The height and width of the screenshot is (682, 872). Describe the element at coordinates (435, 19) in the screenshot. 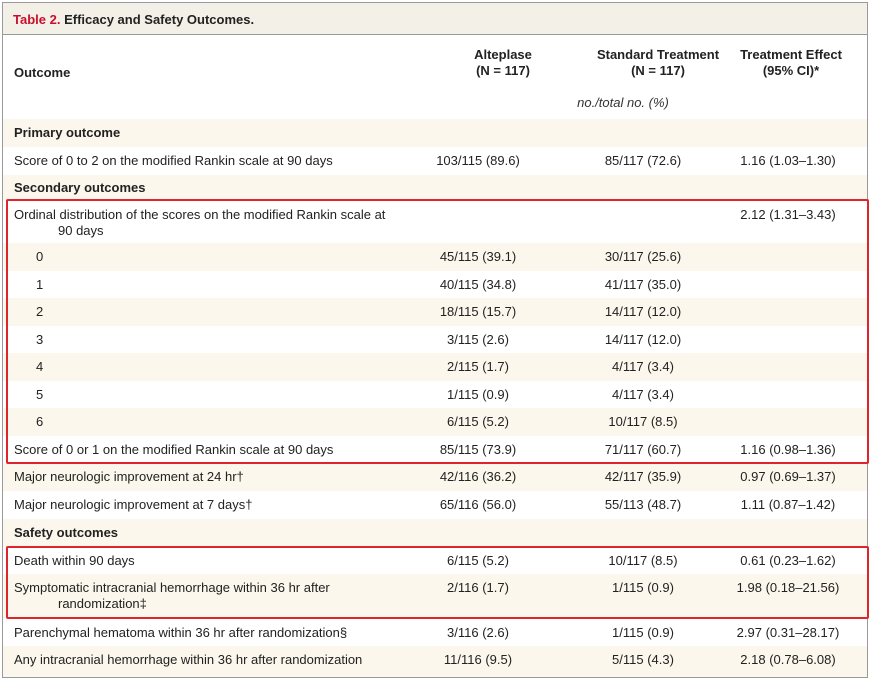

I see `table-title-bar: Table 2. Efficacy and Safety Outcomes.` at that location.